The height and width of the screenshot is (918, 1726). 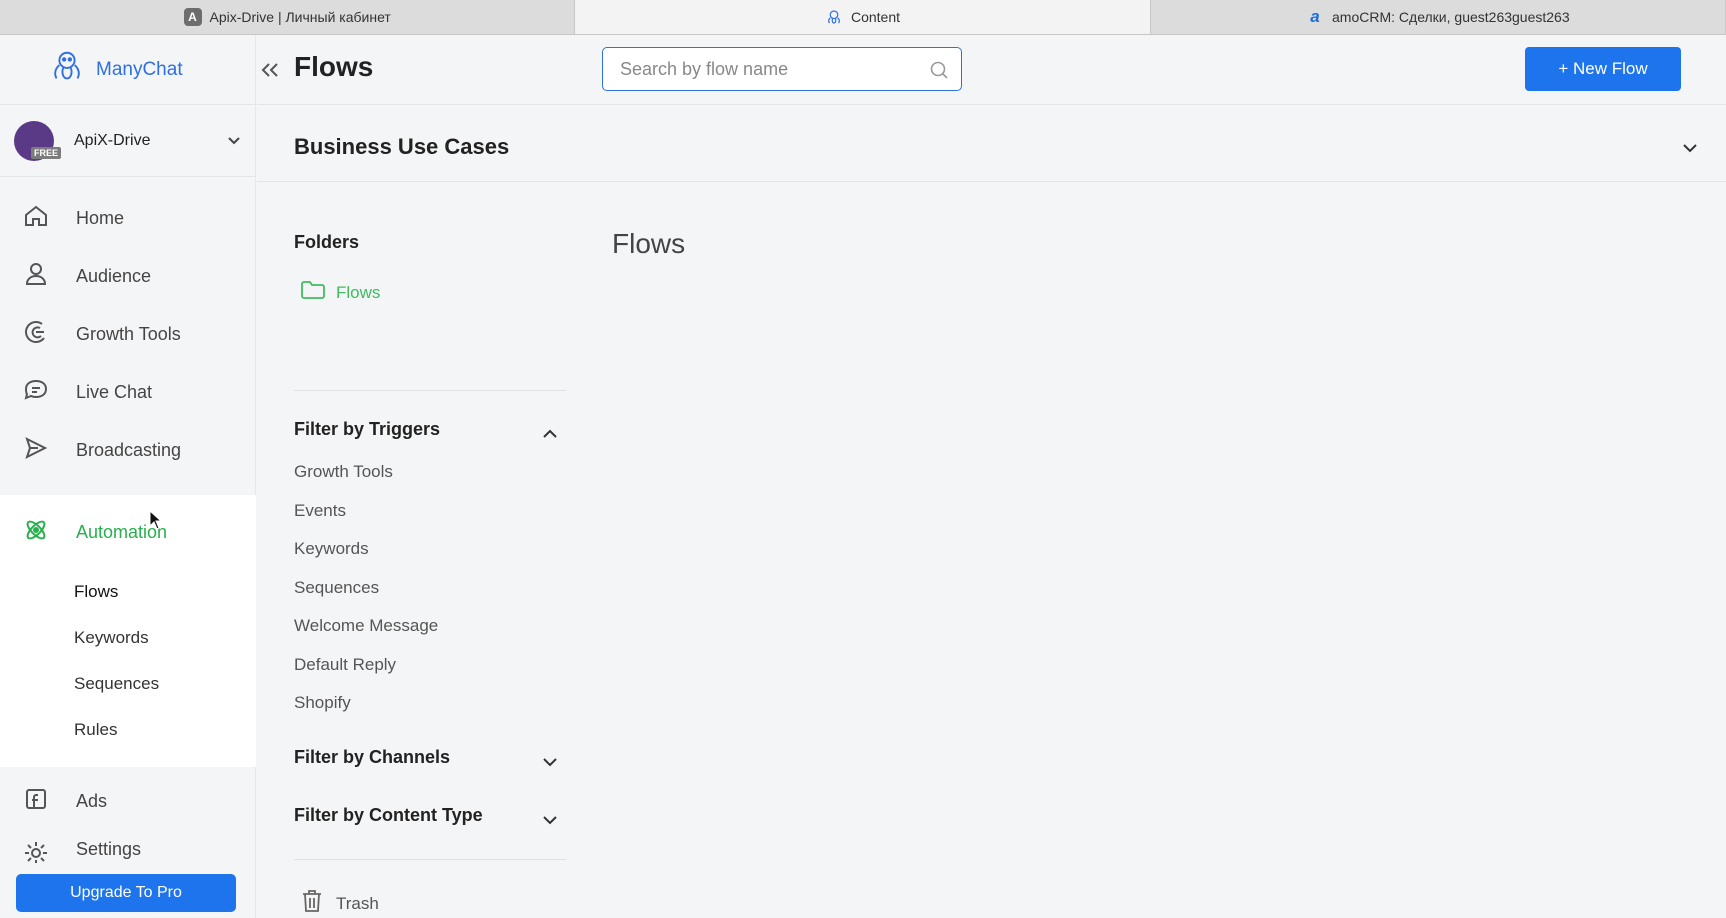 I want to click on top-header: Flows + New Flow, so click(x=991, y=70).